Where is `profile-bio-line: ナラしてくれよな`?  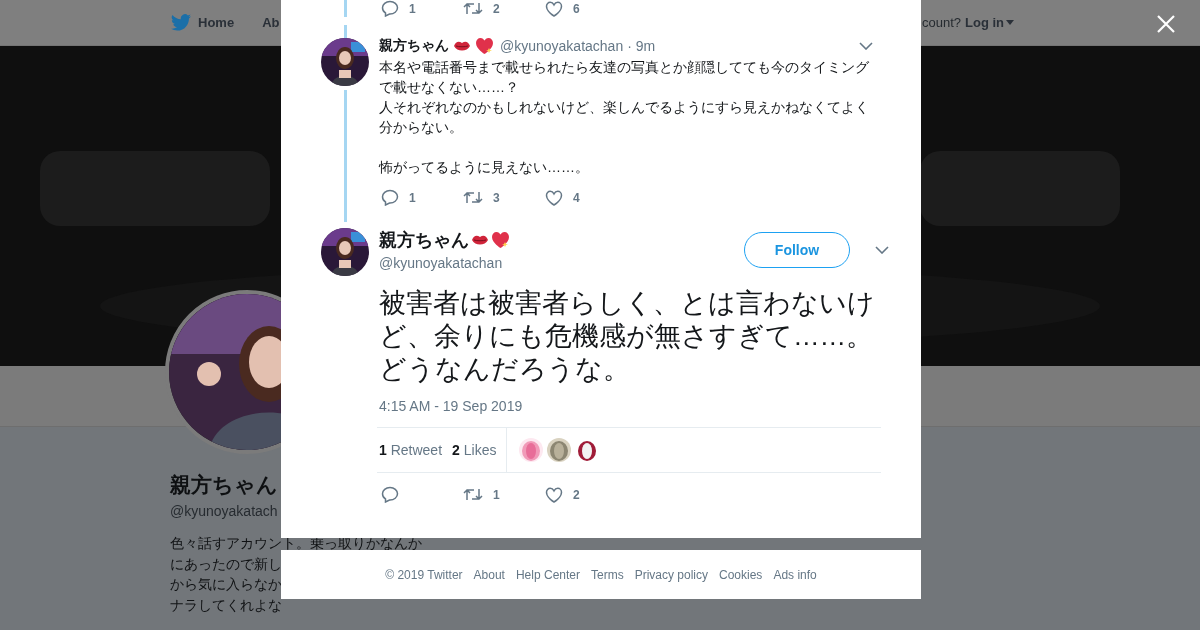 profile-bio-line: ナラしてくれよな is located at coordinates (226, 605).